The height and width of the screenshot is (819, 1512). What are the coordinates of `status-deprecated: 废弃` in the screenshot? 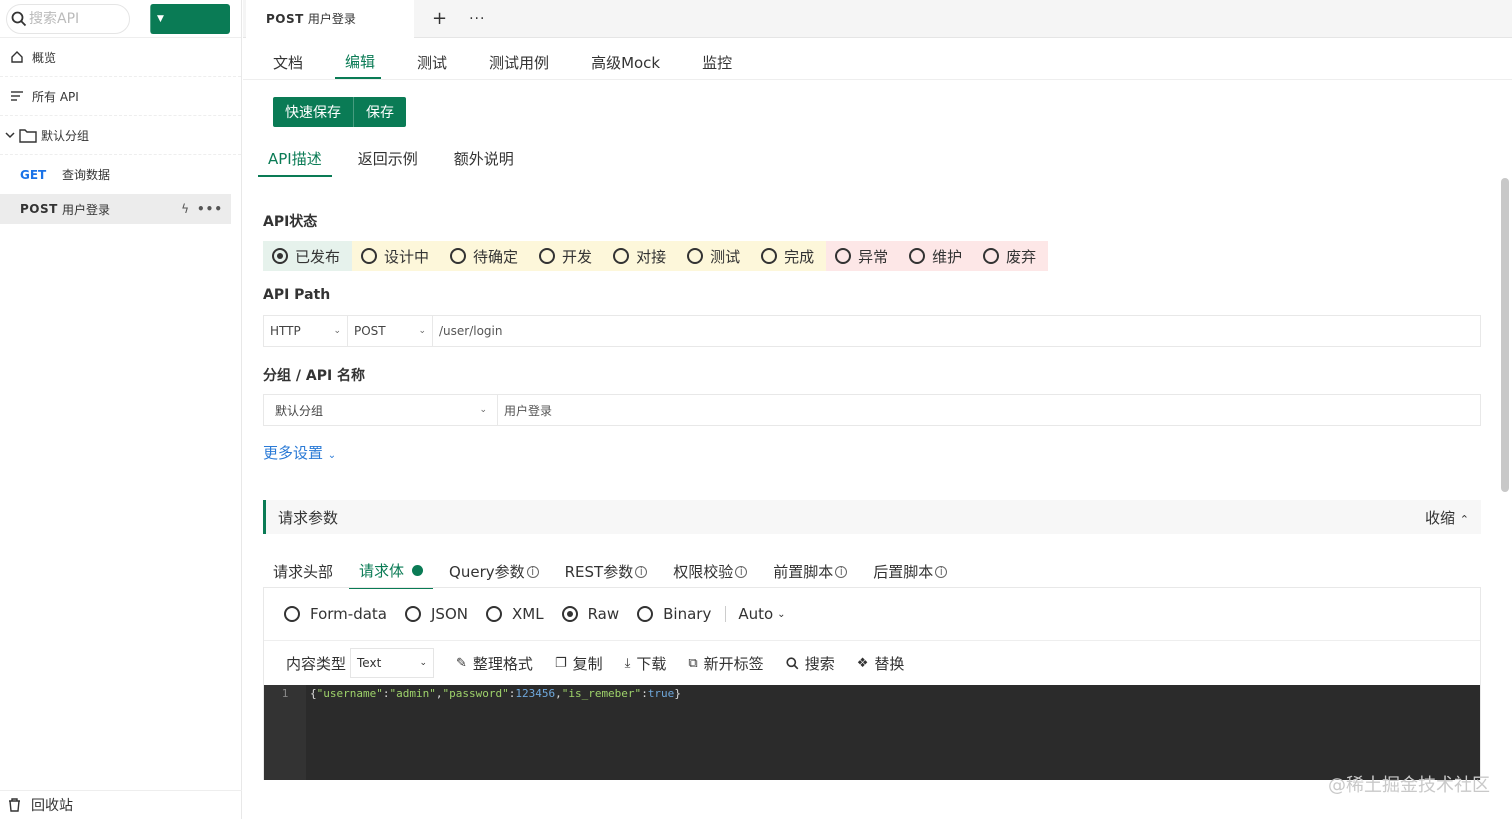 It's located at (1011, 256).